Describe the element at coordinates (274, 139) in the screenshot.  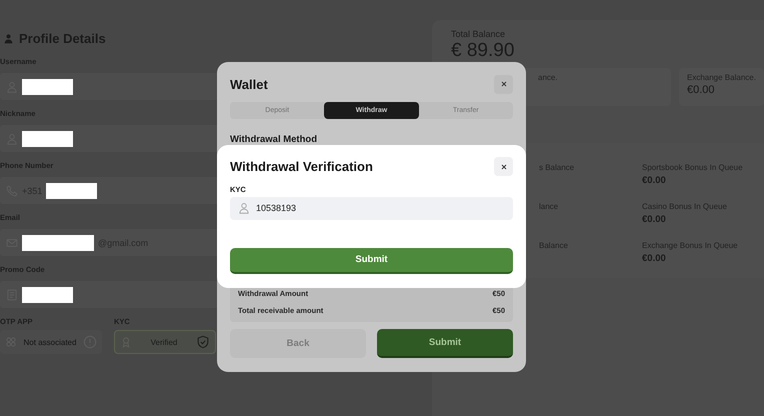
I see `section-heading: Withdrawal Method` at that location.